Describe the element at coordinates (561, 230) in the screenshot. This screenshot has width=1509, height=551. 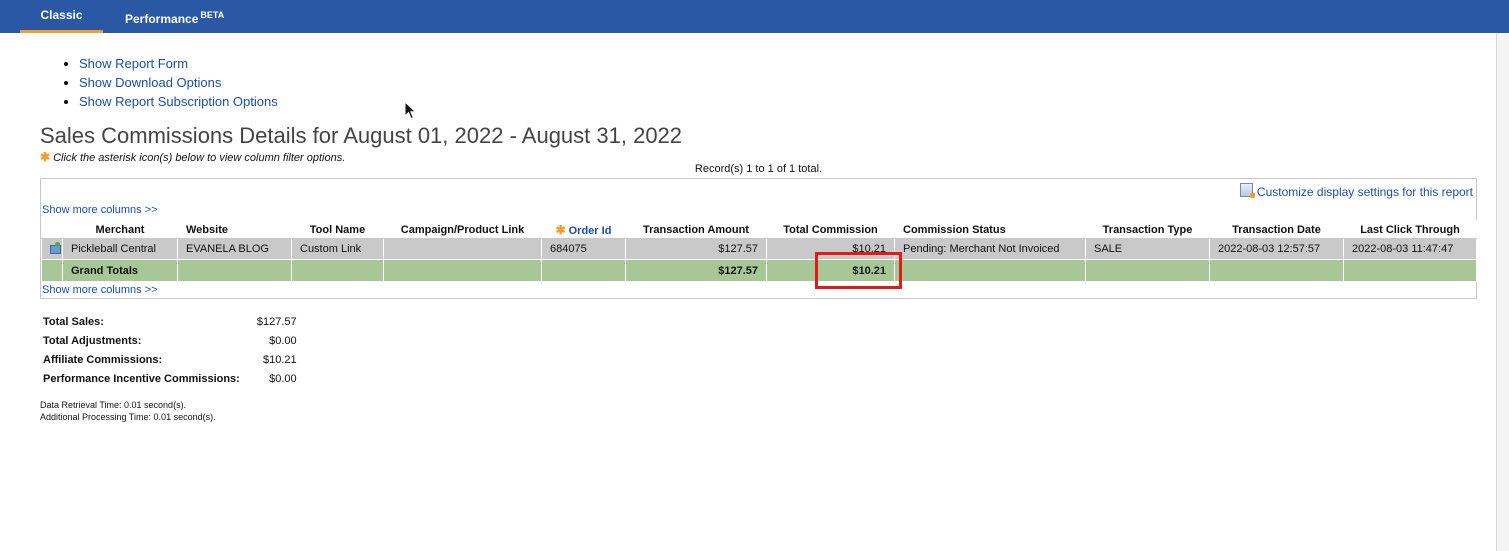
I see `asterisk-filter-icon: ✱` at that location.